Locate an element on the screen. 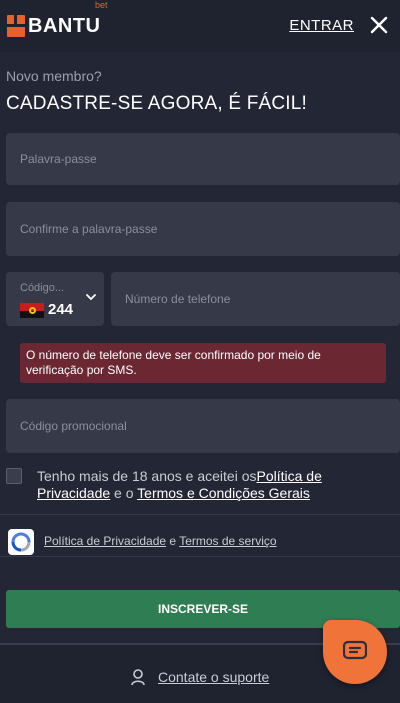 The width and height of the screenshot is (400, 703). logo-text: BANTU is located at coordinates (64, 25).